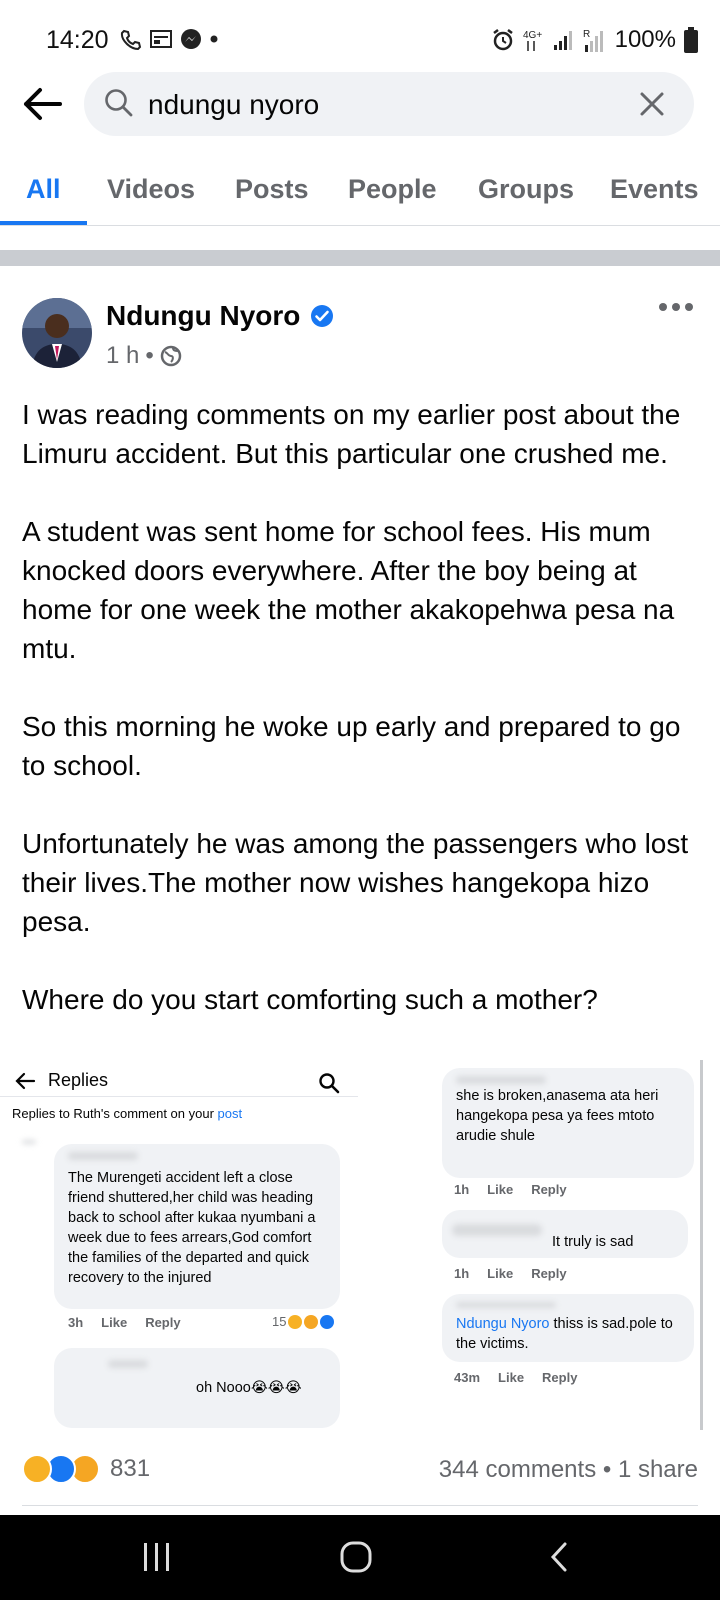  I want to click on comment-text: oh Nooo😭😭😭, so click(249, 1388).